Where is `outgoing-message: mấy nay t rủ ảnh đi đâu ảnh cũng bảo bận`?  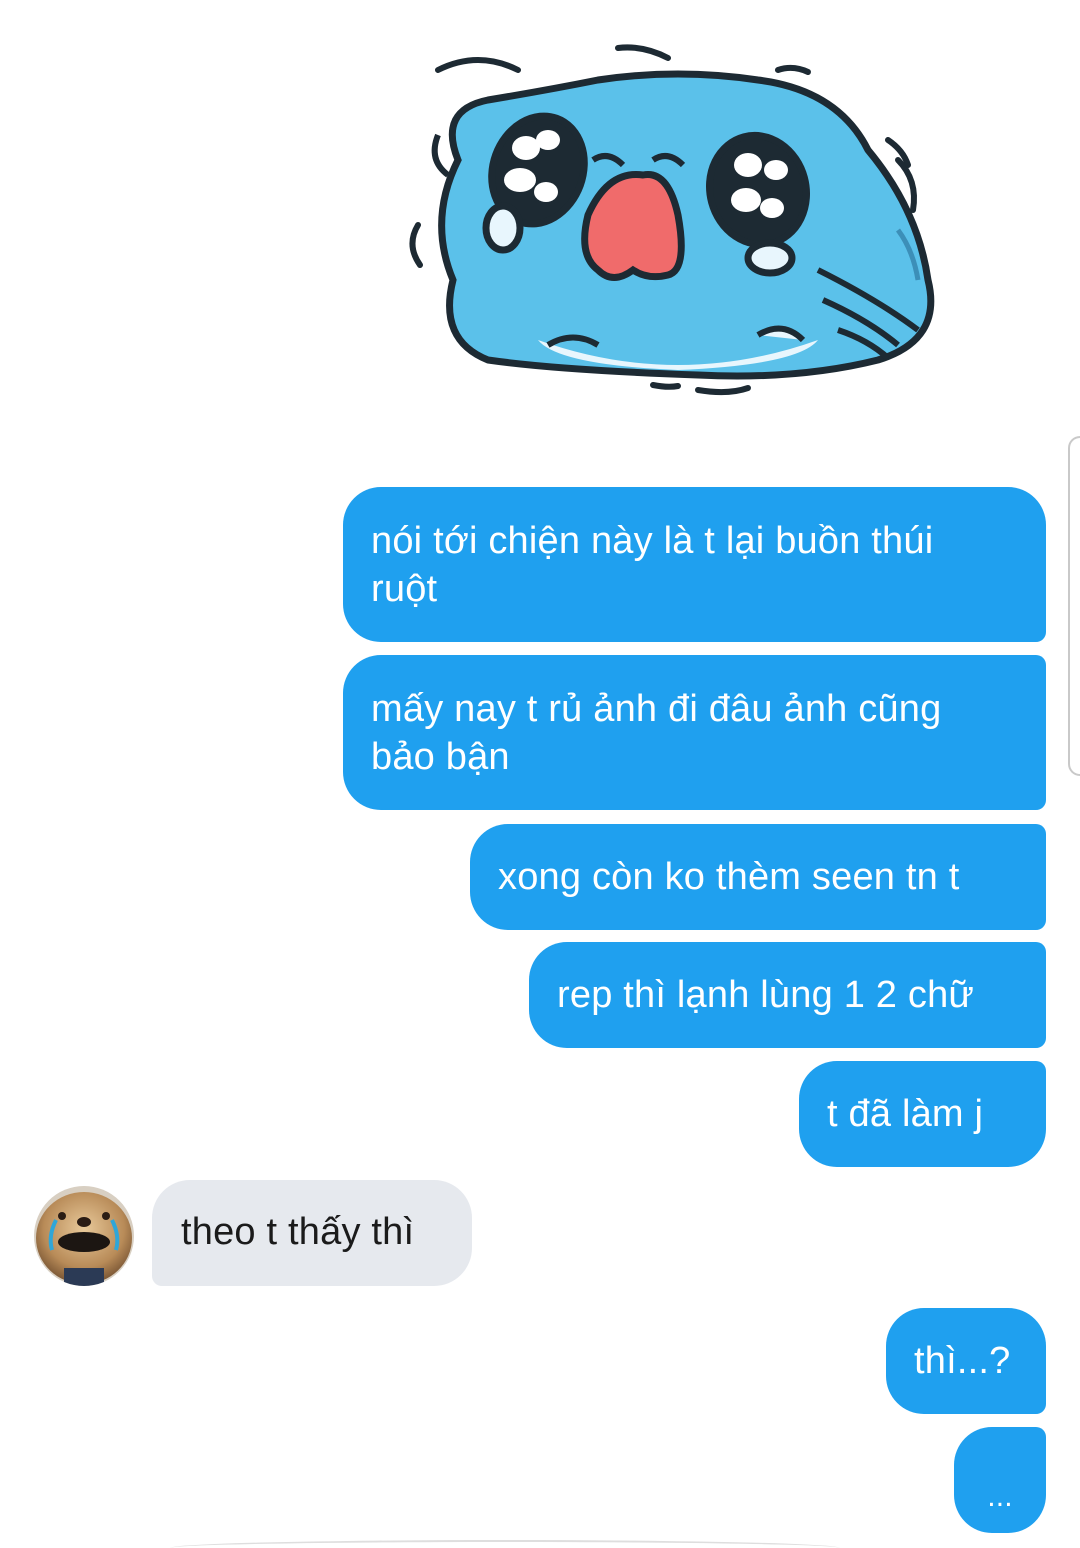
outgoing-message: mấy nay t rủ ảnh đi đâu ảnh cũng bảo bận is located at coordinates (694, 732).